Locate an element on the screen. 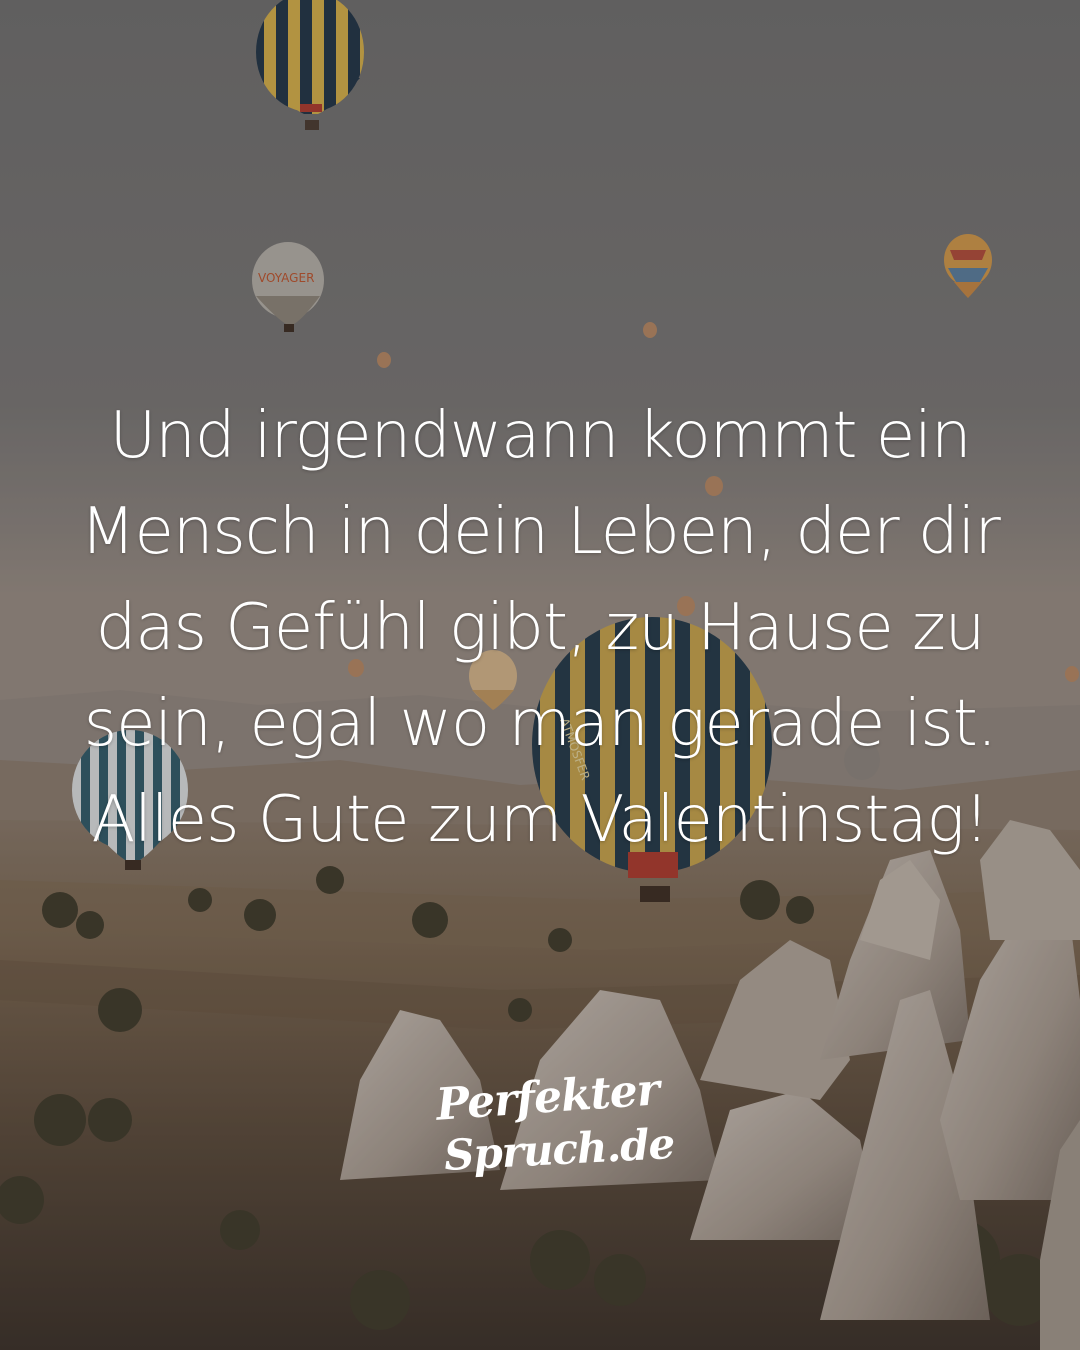 The height and width of the screenshot is (1350, 1080). quote-line: das Gefühl gibt, zu Hause zu is located at coordinates (540, 628).